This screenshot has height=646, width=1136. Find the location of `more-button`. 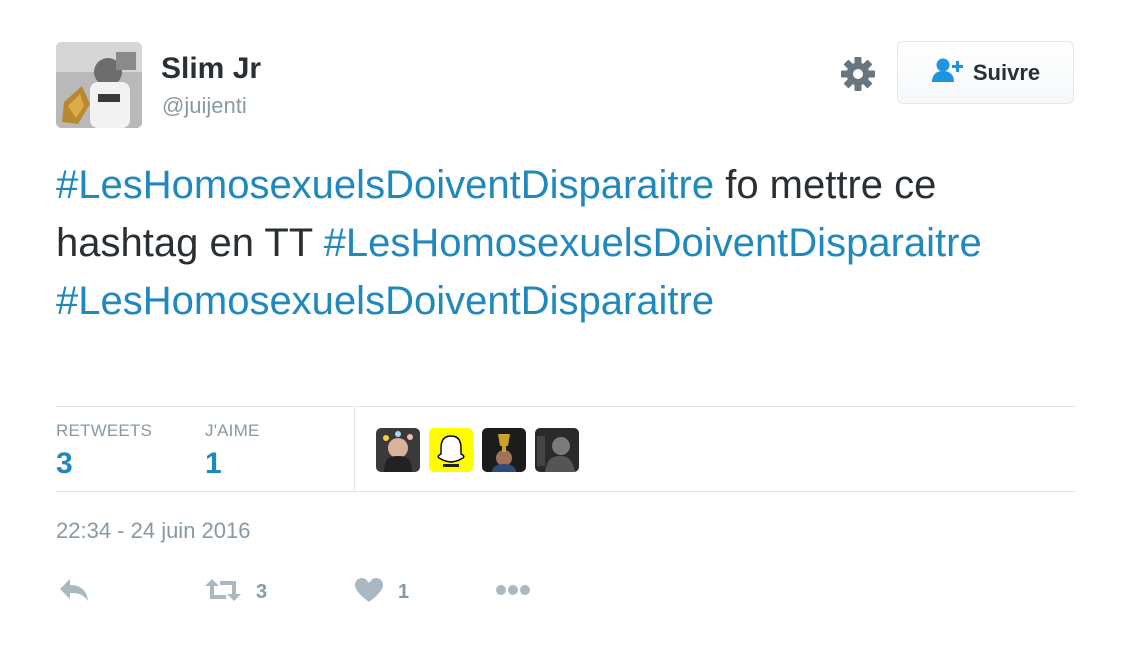

more-button is located at coordinates (513, 592).